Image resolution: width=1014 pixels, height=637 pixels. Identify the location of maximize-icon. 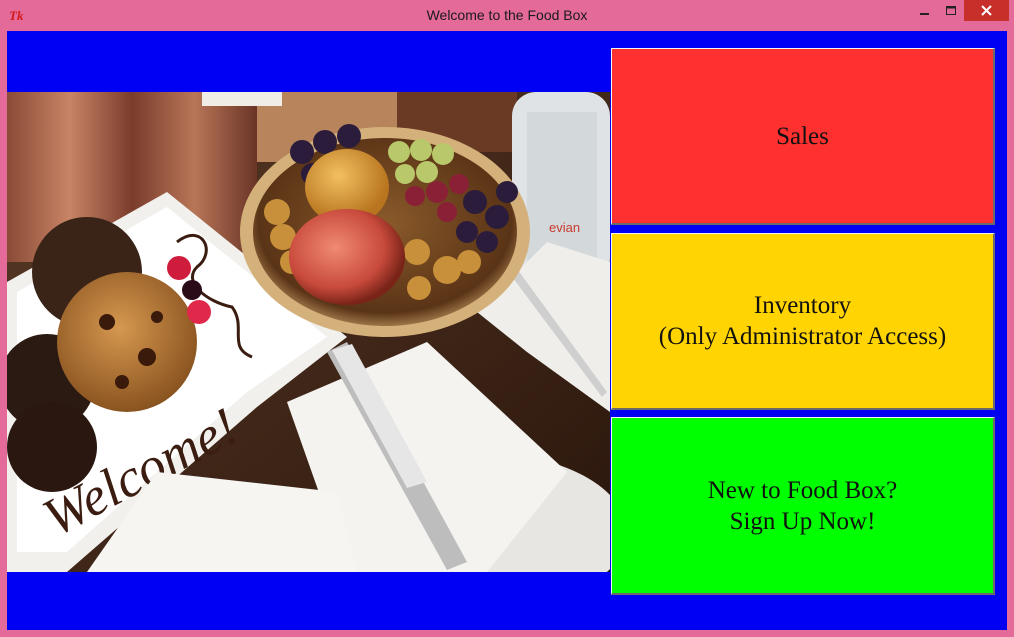
(950, 10).